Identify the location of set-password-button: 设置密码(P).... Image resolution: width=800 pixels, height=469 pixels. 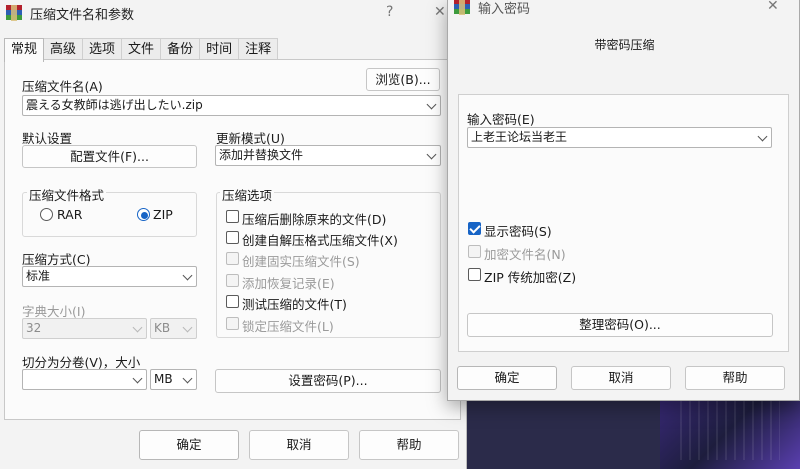
(328, 381).